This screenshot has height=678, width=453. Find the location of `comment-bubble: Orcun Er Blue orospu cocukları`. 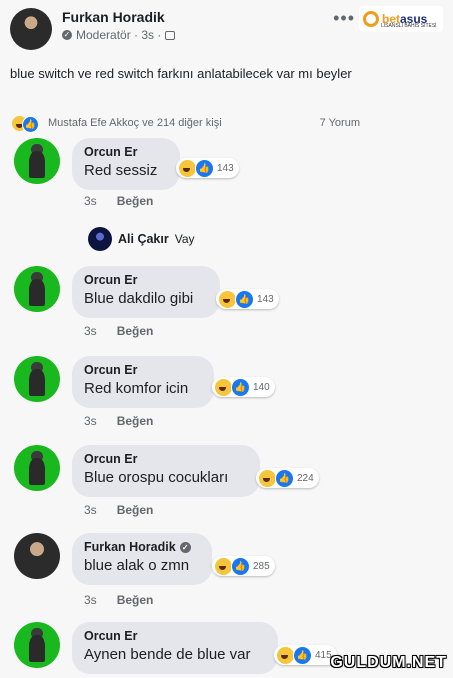

comment-bubble: Orcun Er Blue orospu cocukları is located at coordinates (166, 471).